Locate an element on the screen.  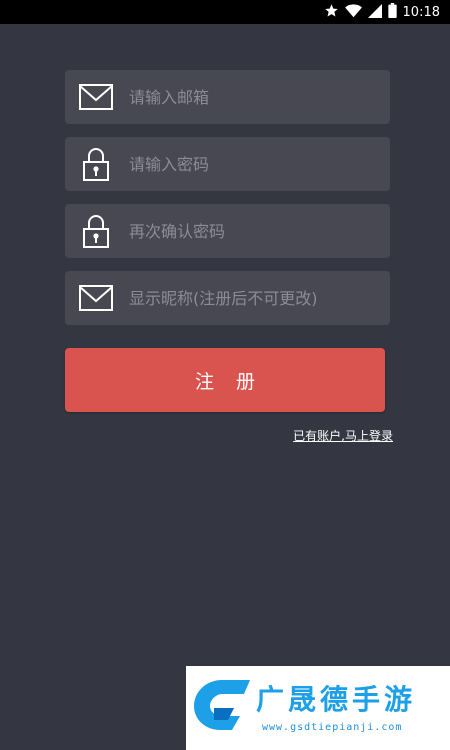
watermark-title: 广晟德手游 is located at coordinates (336, 699).